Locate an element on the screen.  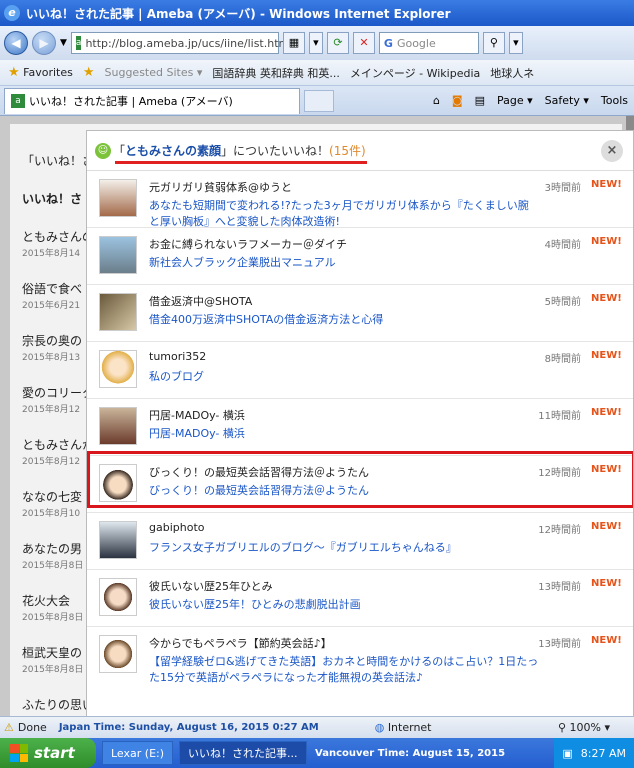
modal-header: ☺ 「ともみさんの素顔」についたいいね！(15件) × is located at coordinates (360, 151).